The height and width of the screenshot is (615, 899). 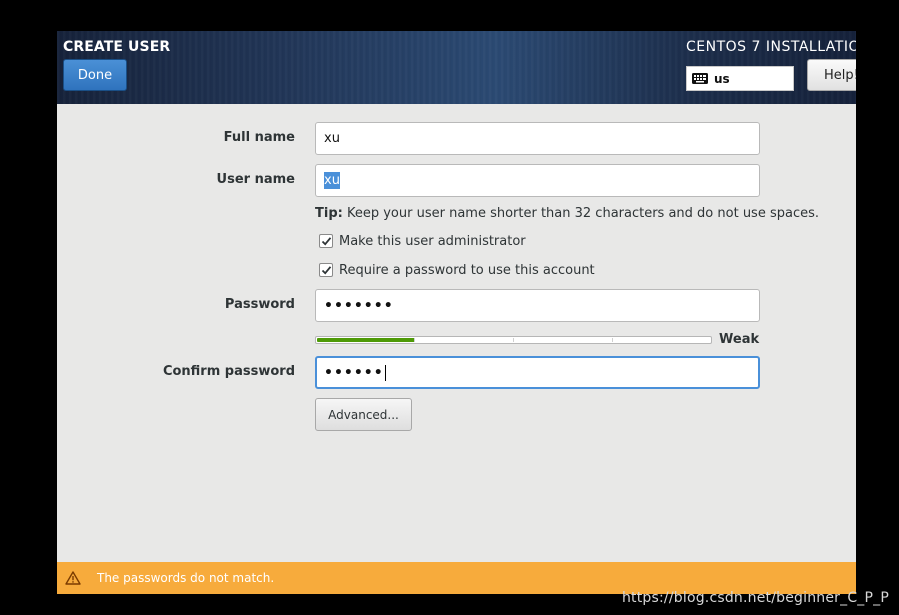 I want to click on password-input: •••••••, so click(x=537, y=305).